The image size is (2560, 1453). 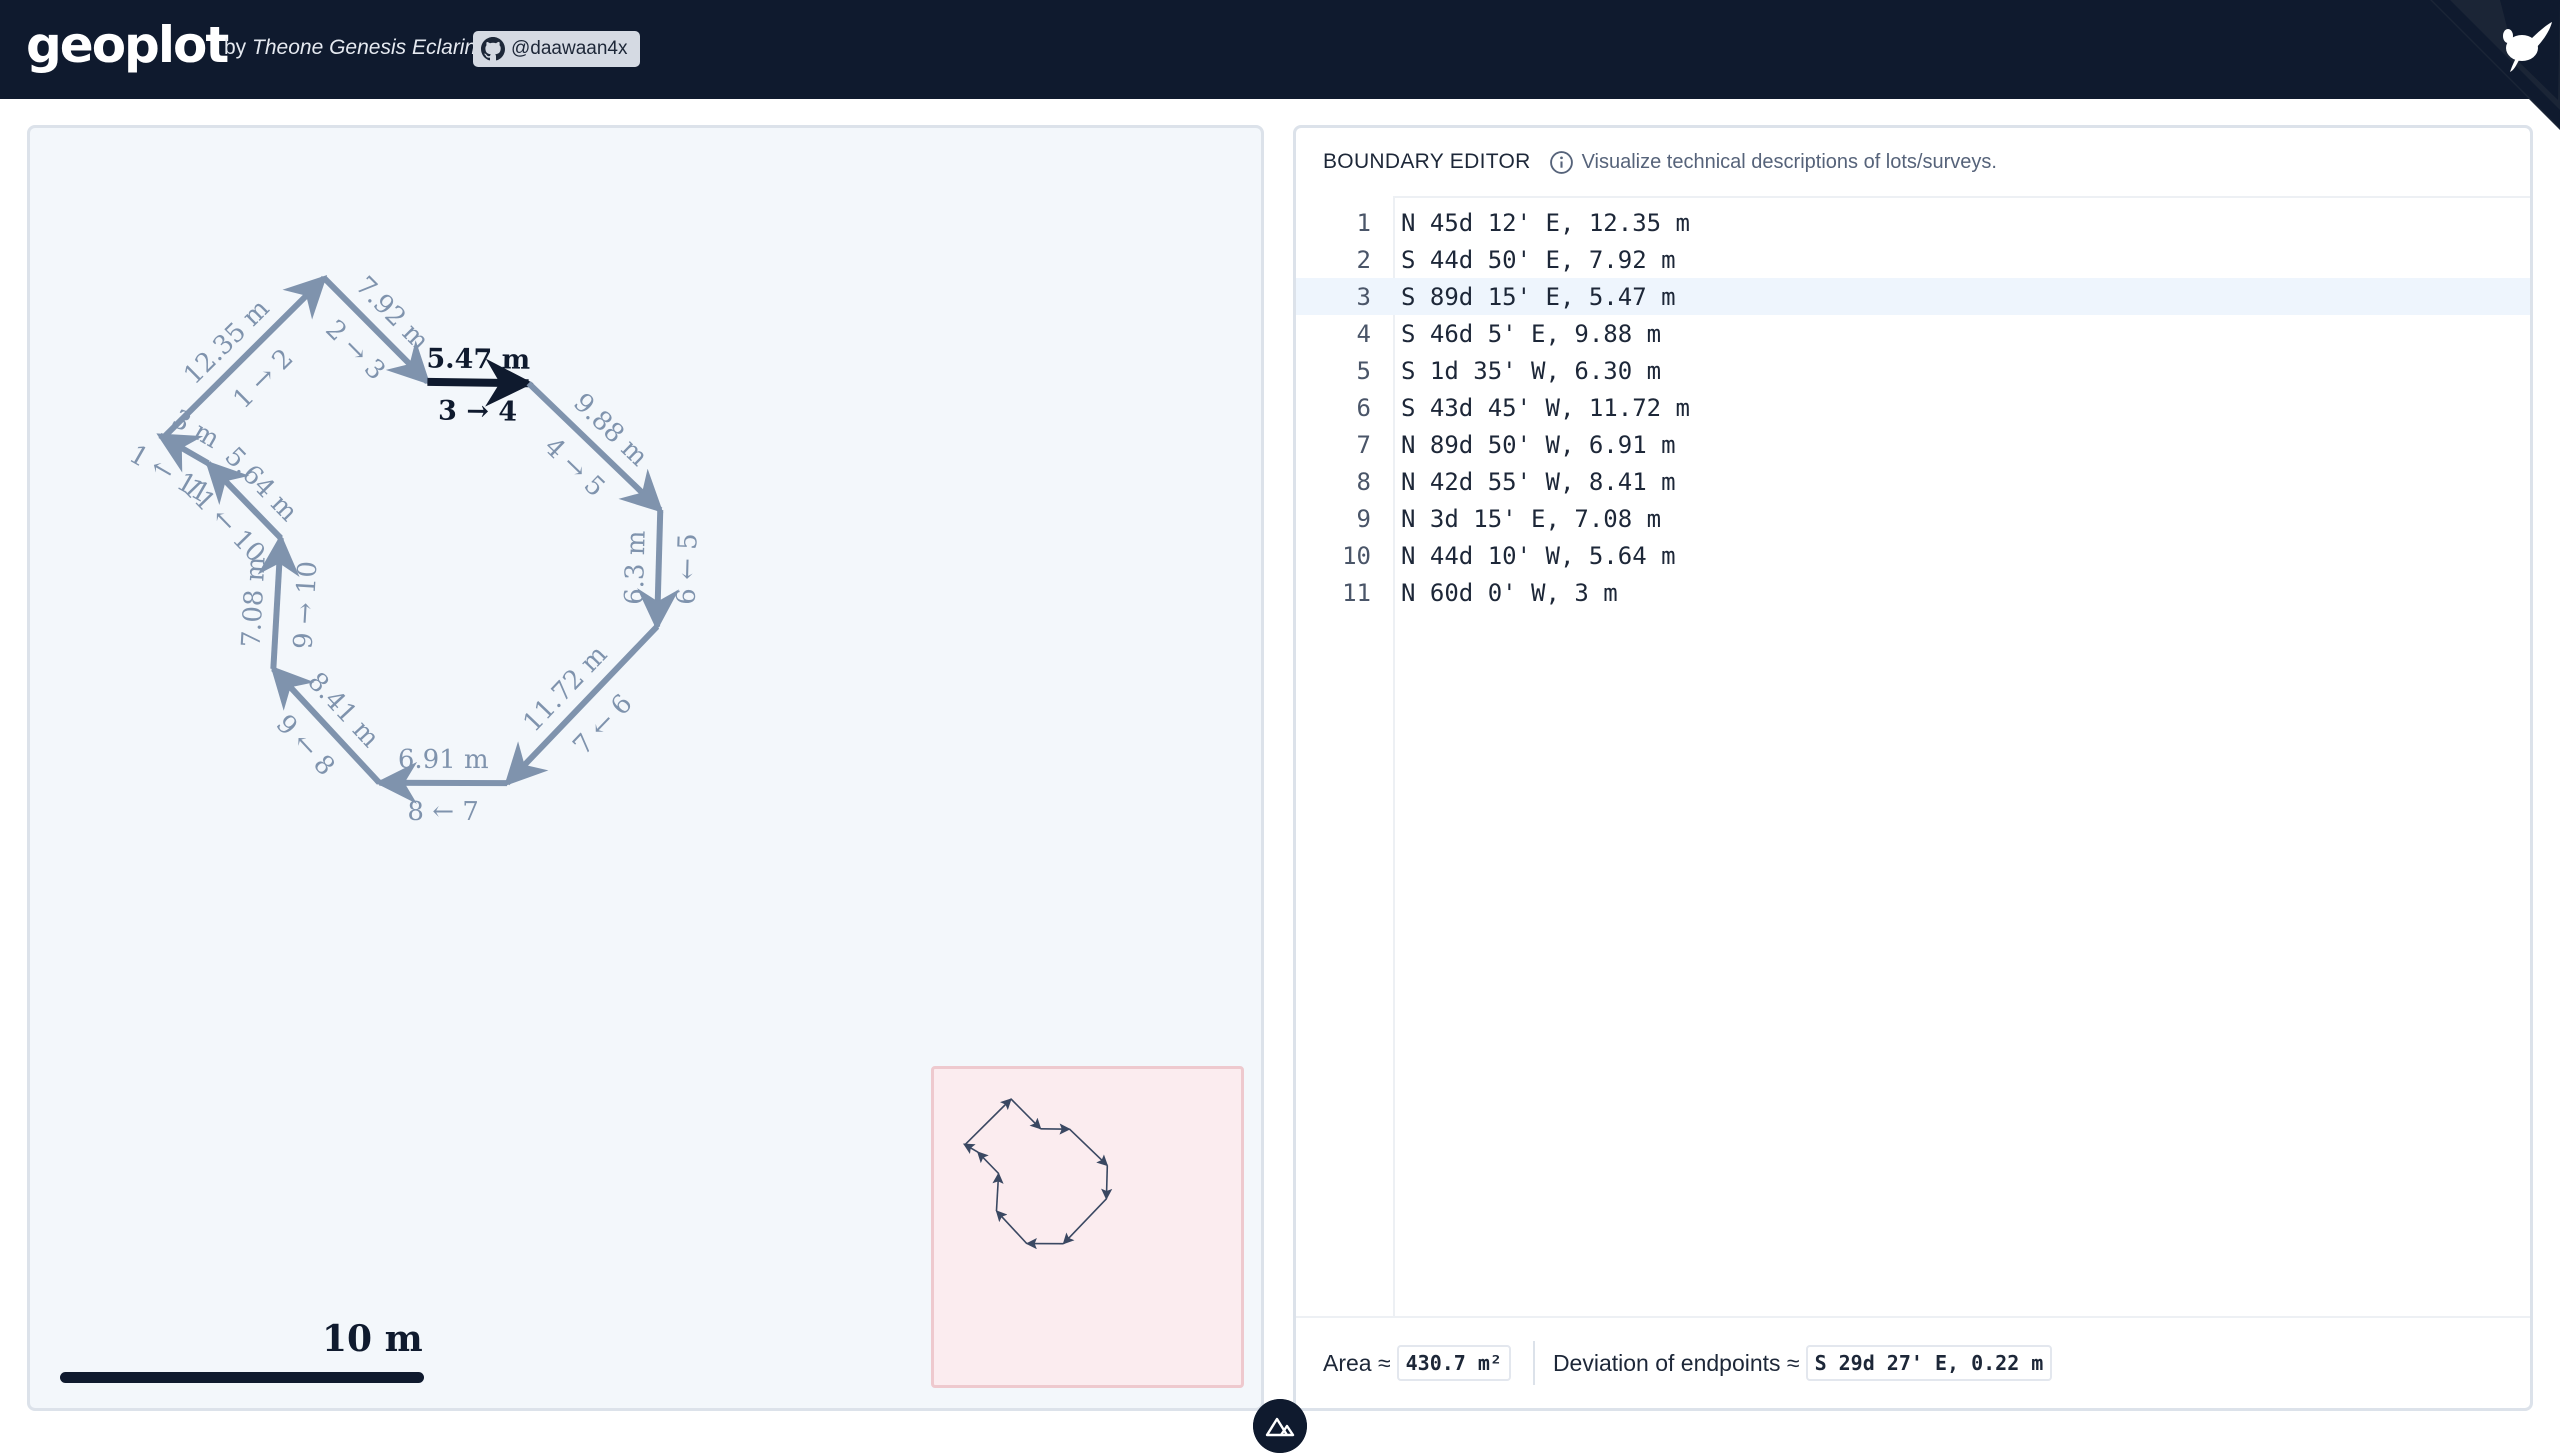 What do you see at coordinates (1538, 556) in the screenshot?
I see `line-text: N 44d 10' W, 5.64 m` at bounding box center [1538, 556].